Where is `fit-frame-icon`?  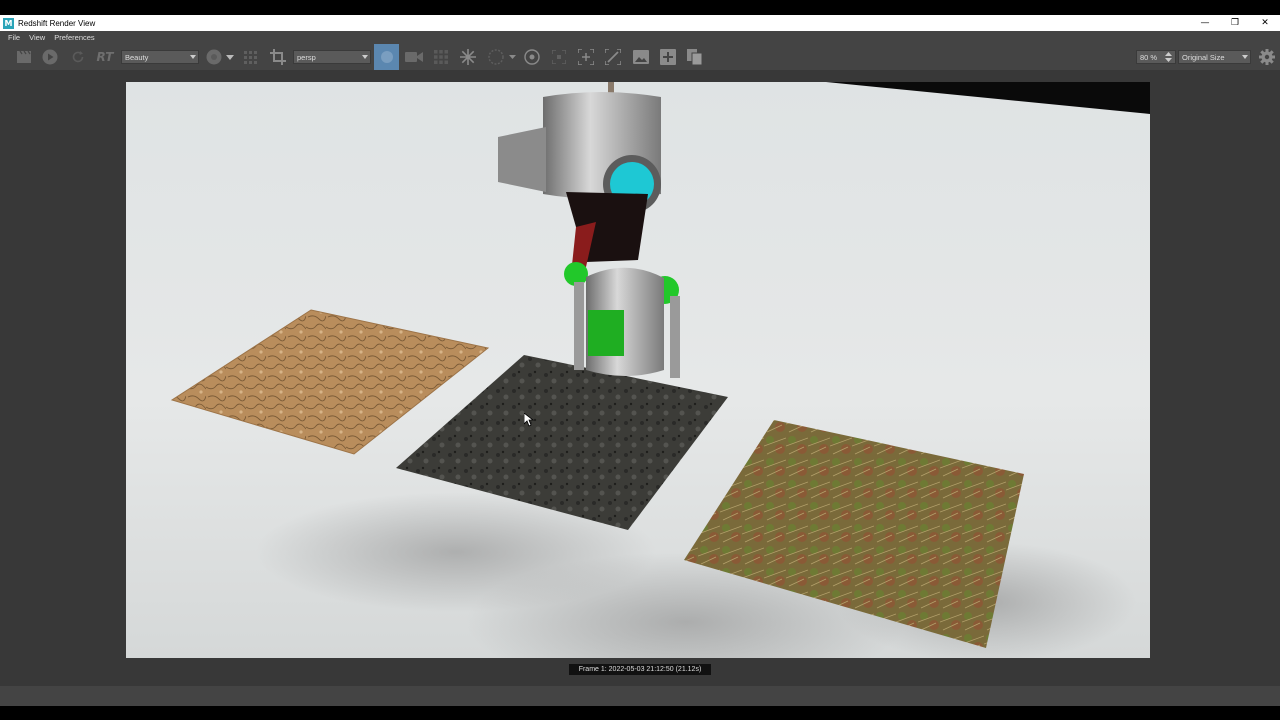
fit-frame-icon is located at coordinates (586, 57).